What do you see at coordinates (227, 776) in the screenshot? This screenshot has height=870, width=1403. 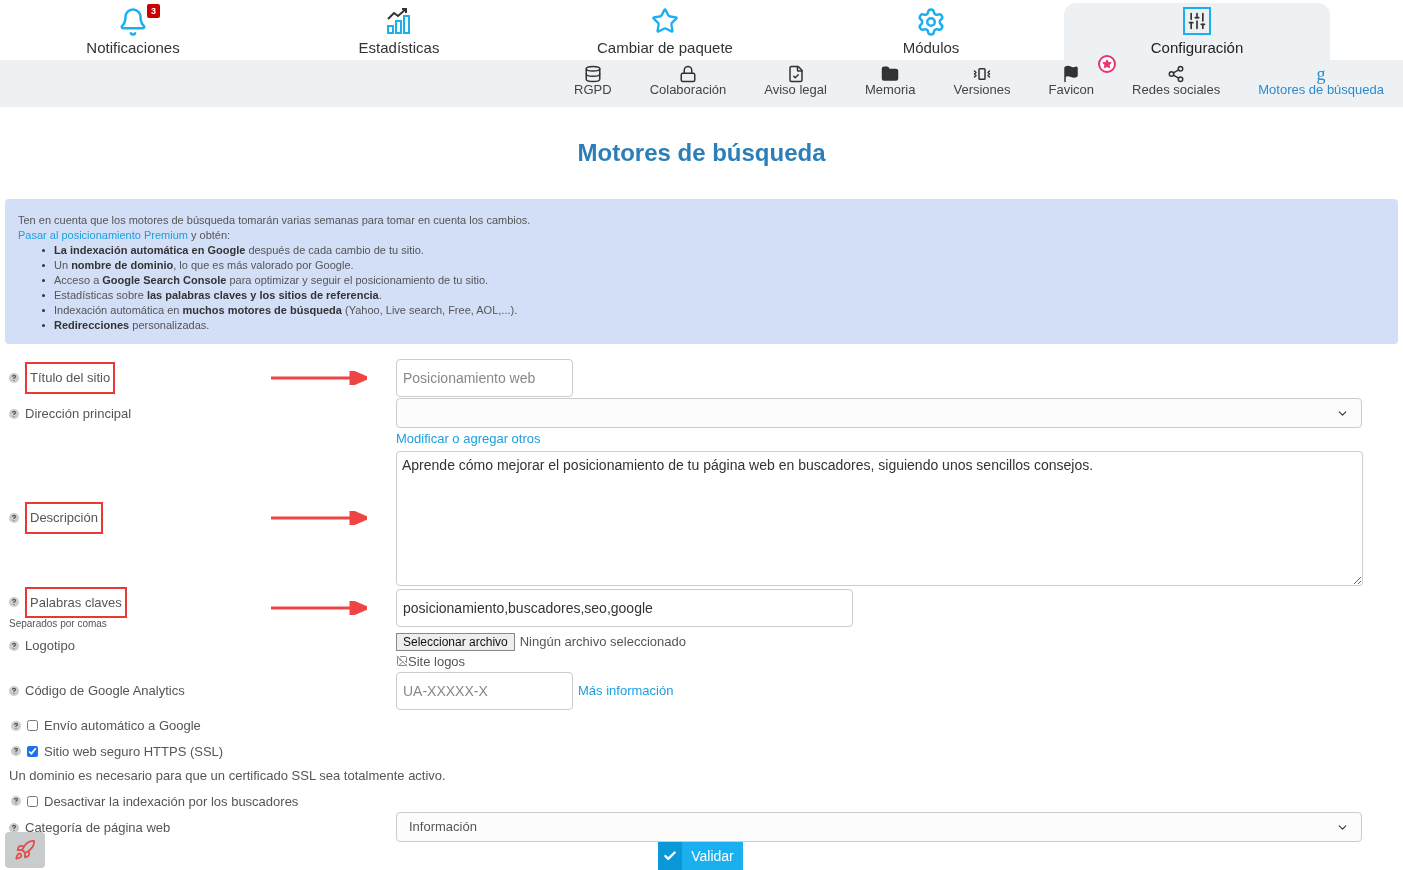 I see `ssl-note: Un dominio es necesario para que un certificado SSL sea totalmente activo.` at bounding box center [227, 776].